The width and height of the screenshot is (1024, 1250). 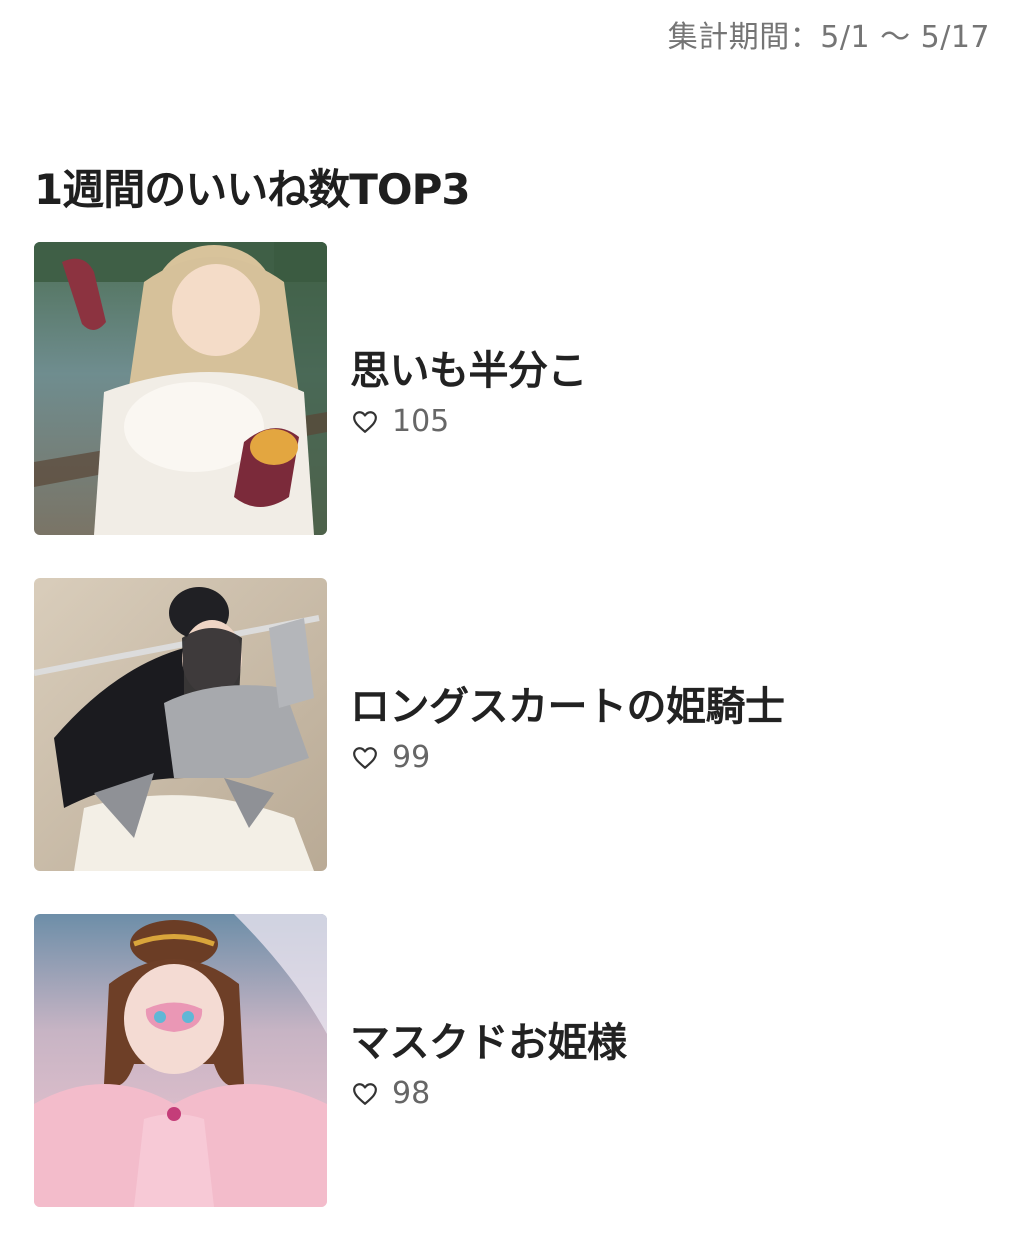 What do you see at coordinates (411, 757) in the screenshot?
I see `likes-count: 99` at bounding box center [411, 757].